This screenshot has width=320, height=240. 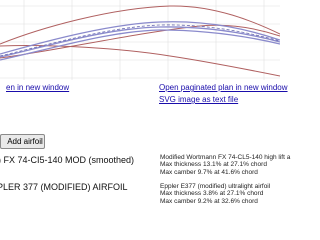 What do you see at coordinates (37, 87) in the screenshot?
I see `open-in-new-window-link: en in new window` at bounding box center [37, 87].